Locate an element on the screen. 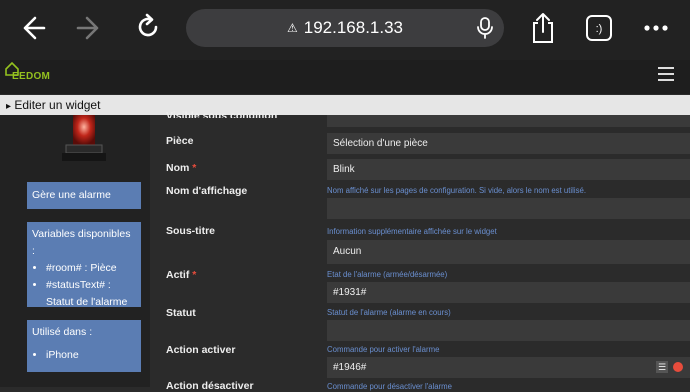 This screenshot has height=392, width=690. reload-icon is located at coordinates (148, 27).